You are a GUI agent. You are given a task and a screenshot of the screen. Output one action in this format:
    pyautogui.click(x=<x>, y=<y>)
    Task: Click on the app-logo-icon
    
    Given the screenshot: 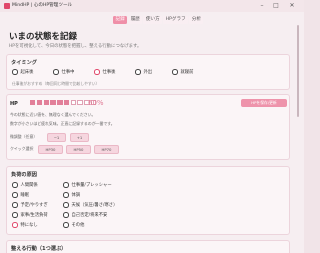 What is the action you would take?
    pyautogui.click(x=7, y=6)
    